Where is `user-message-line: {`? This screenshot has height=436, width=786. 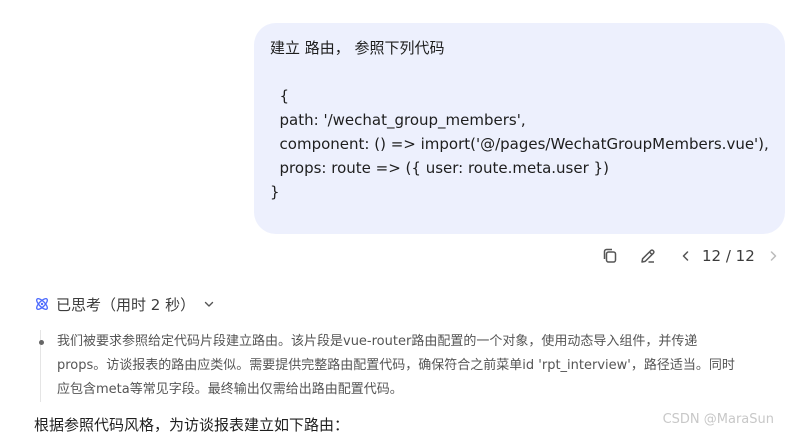
user-message-line: { is located at coordinates (280, 96).